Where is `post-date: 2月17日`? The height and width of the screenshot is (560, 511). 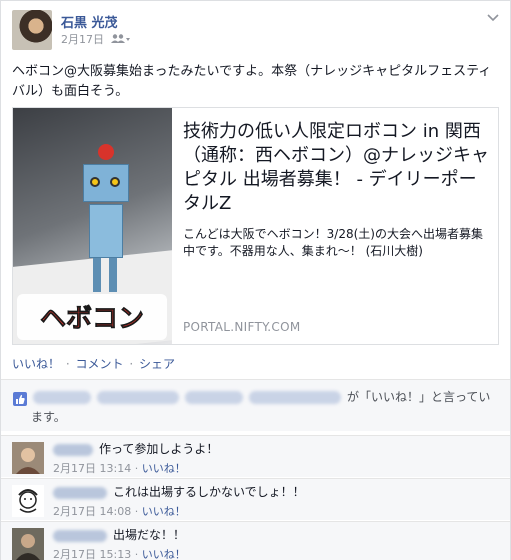 post-date: 2月17日 is located at coordinates (82, 39).